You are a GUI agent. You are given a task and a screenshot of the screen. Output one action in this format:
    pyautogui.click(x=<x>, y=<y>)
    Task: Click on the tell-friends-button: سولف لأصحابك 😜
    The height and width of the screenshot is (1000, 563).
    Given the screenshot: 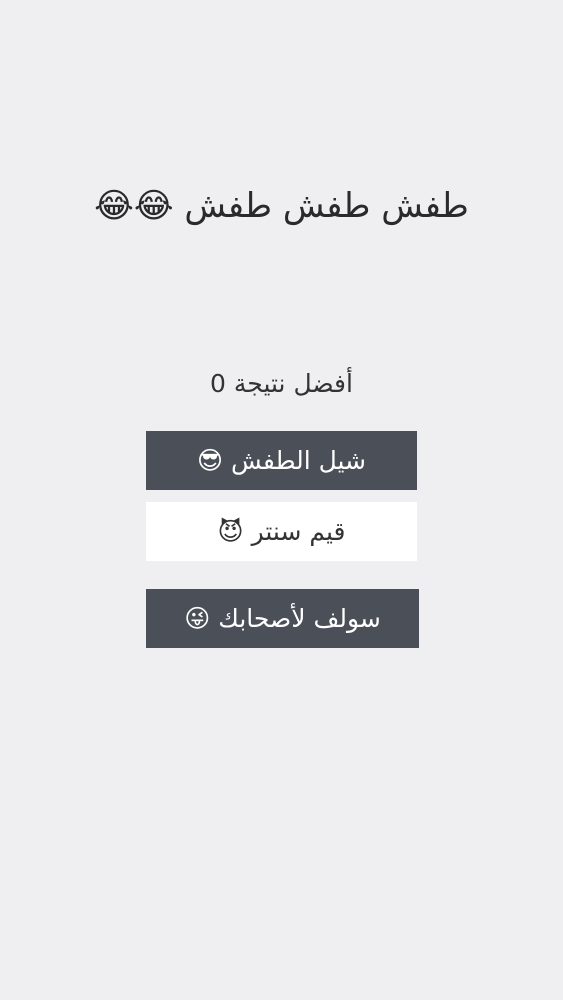 What is the action you would take?
    pyautogui.click(x=282, y=618)
    